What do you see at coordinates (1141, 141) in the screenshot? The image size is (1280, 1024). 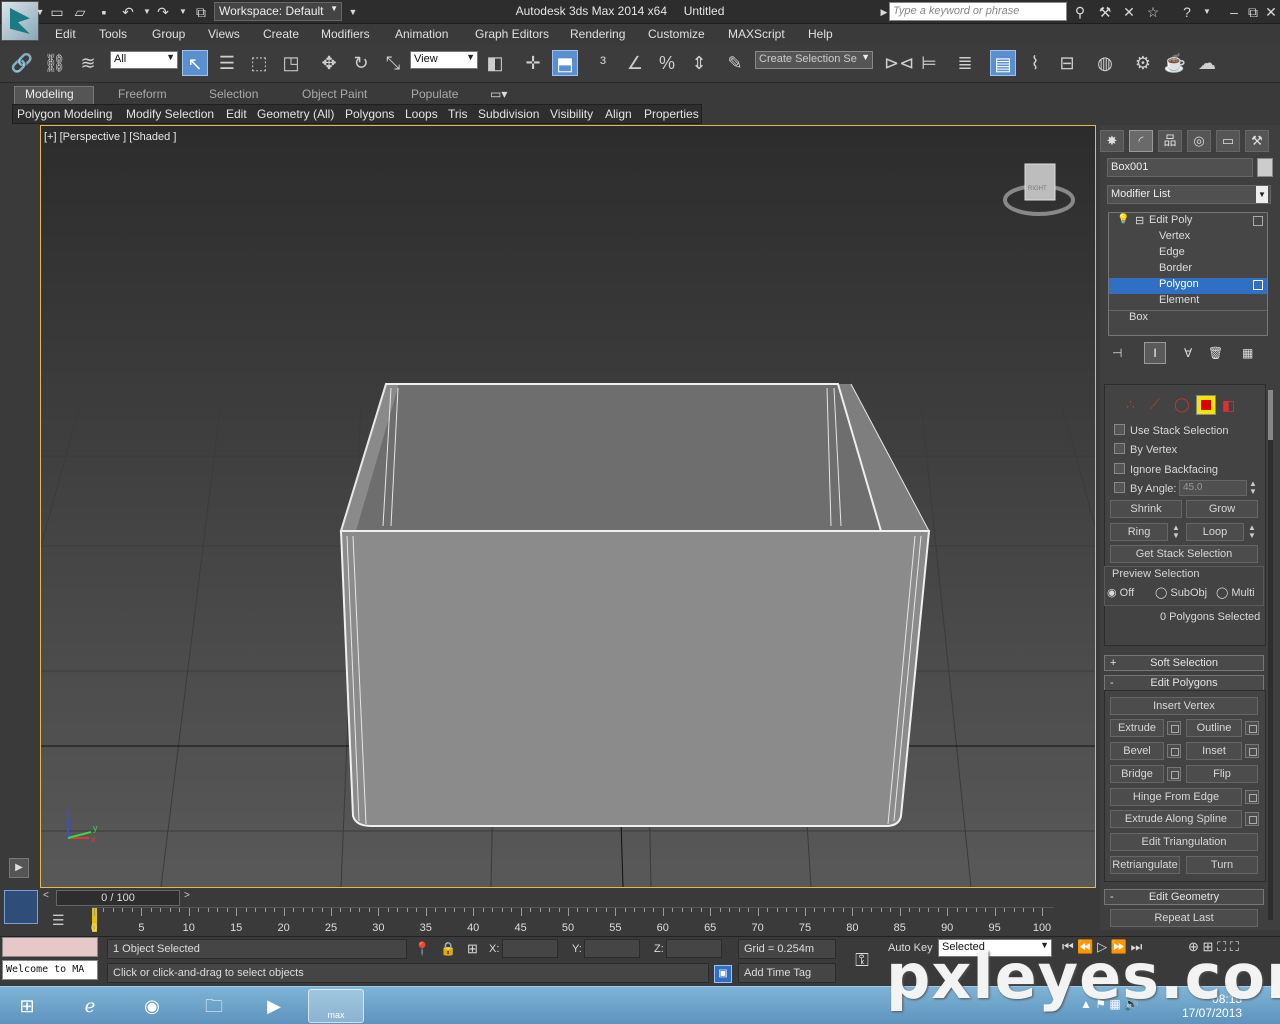 I see `modify-tab-icon: ◜` at bounding box center [1141, 141].